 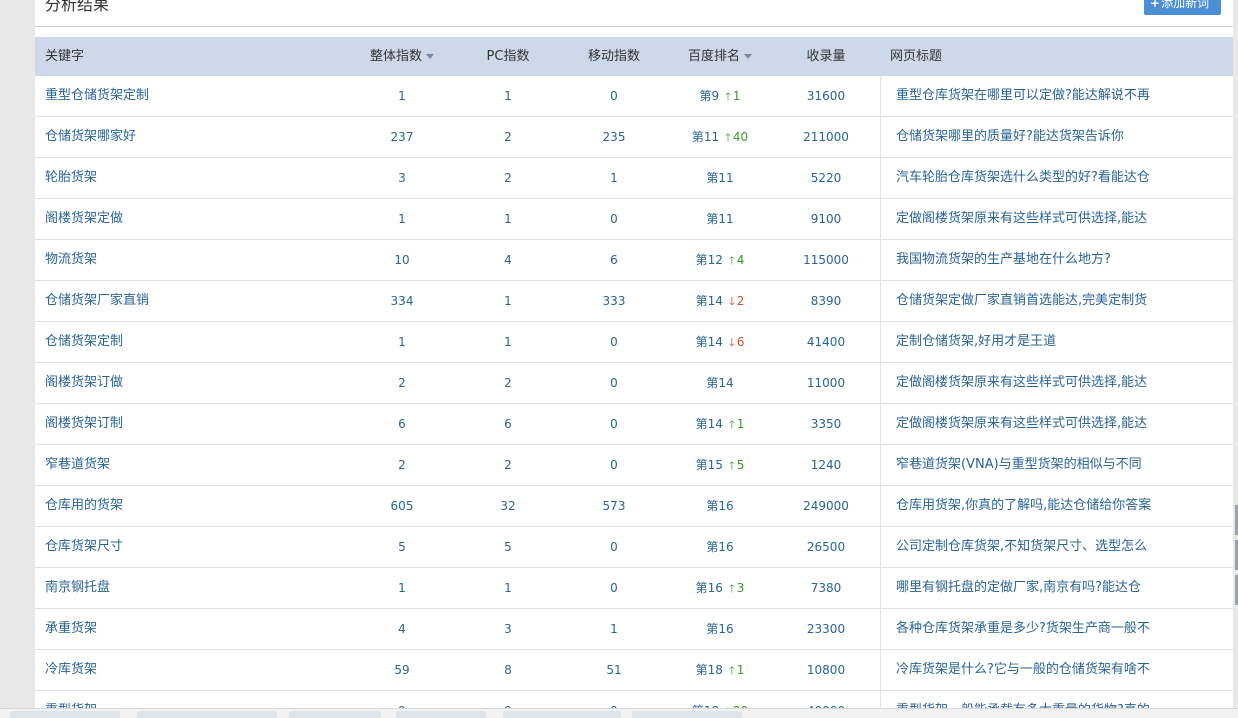 I want to click on column-baidu-rank-label: 百度排名, so click(x=713, y=56).